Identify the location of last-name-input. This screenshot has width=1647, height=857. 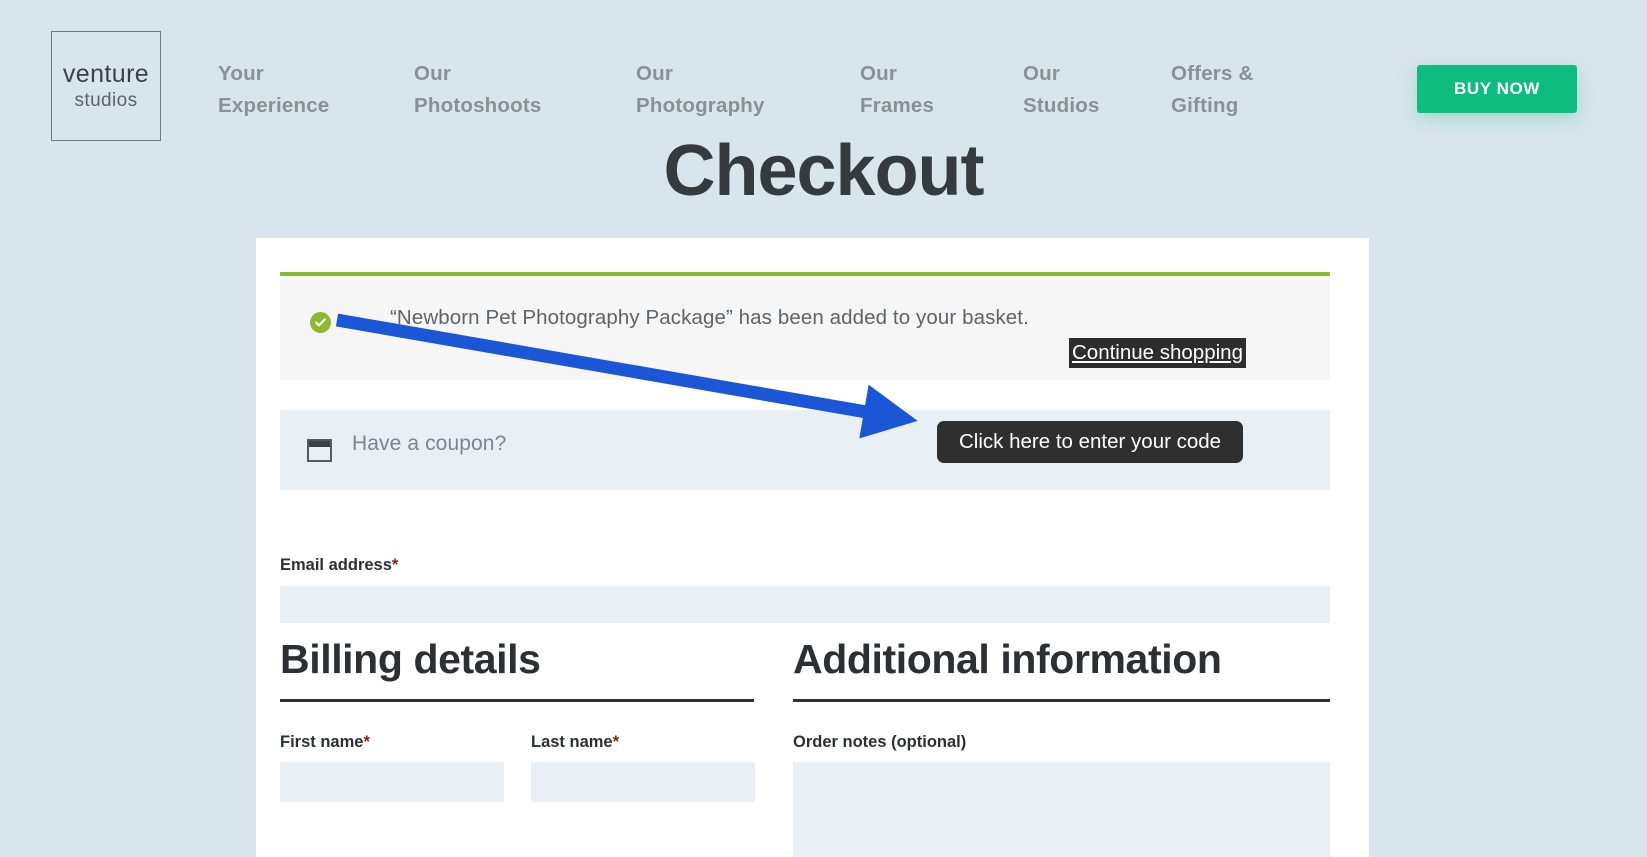
(643, 782).